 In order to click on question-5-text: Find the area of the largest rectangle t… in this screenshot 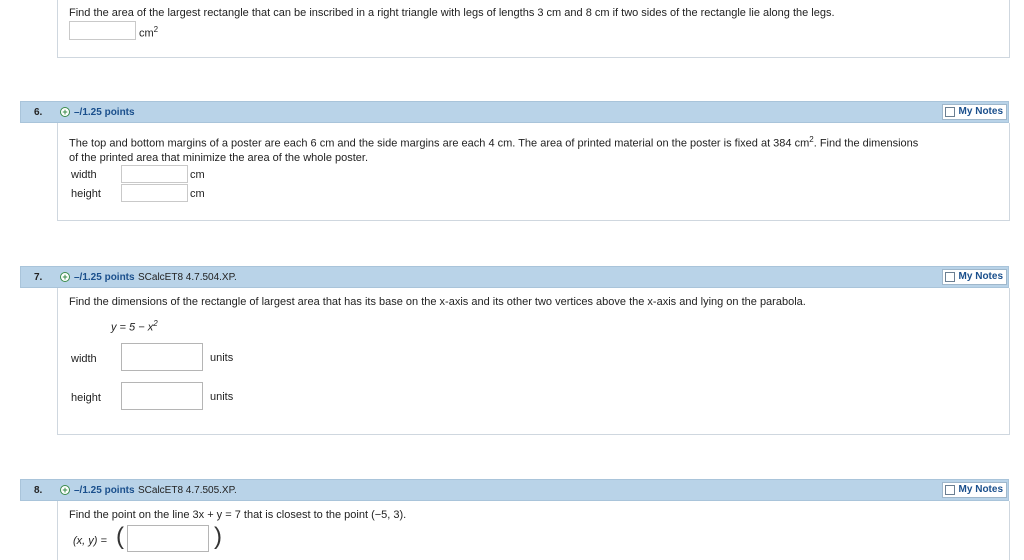, I will do `click(452, 13)`.